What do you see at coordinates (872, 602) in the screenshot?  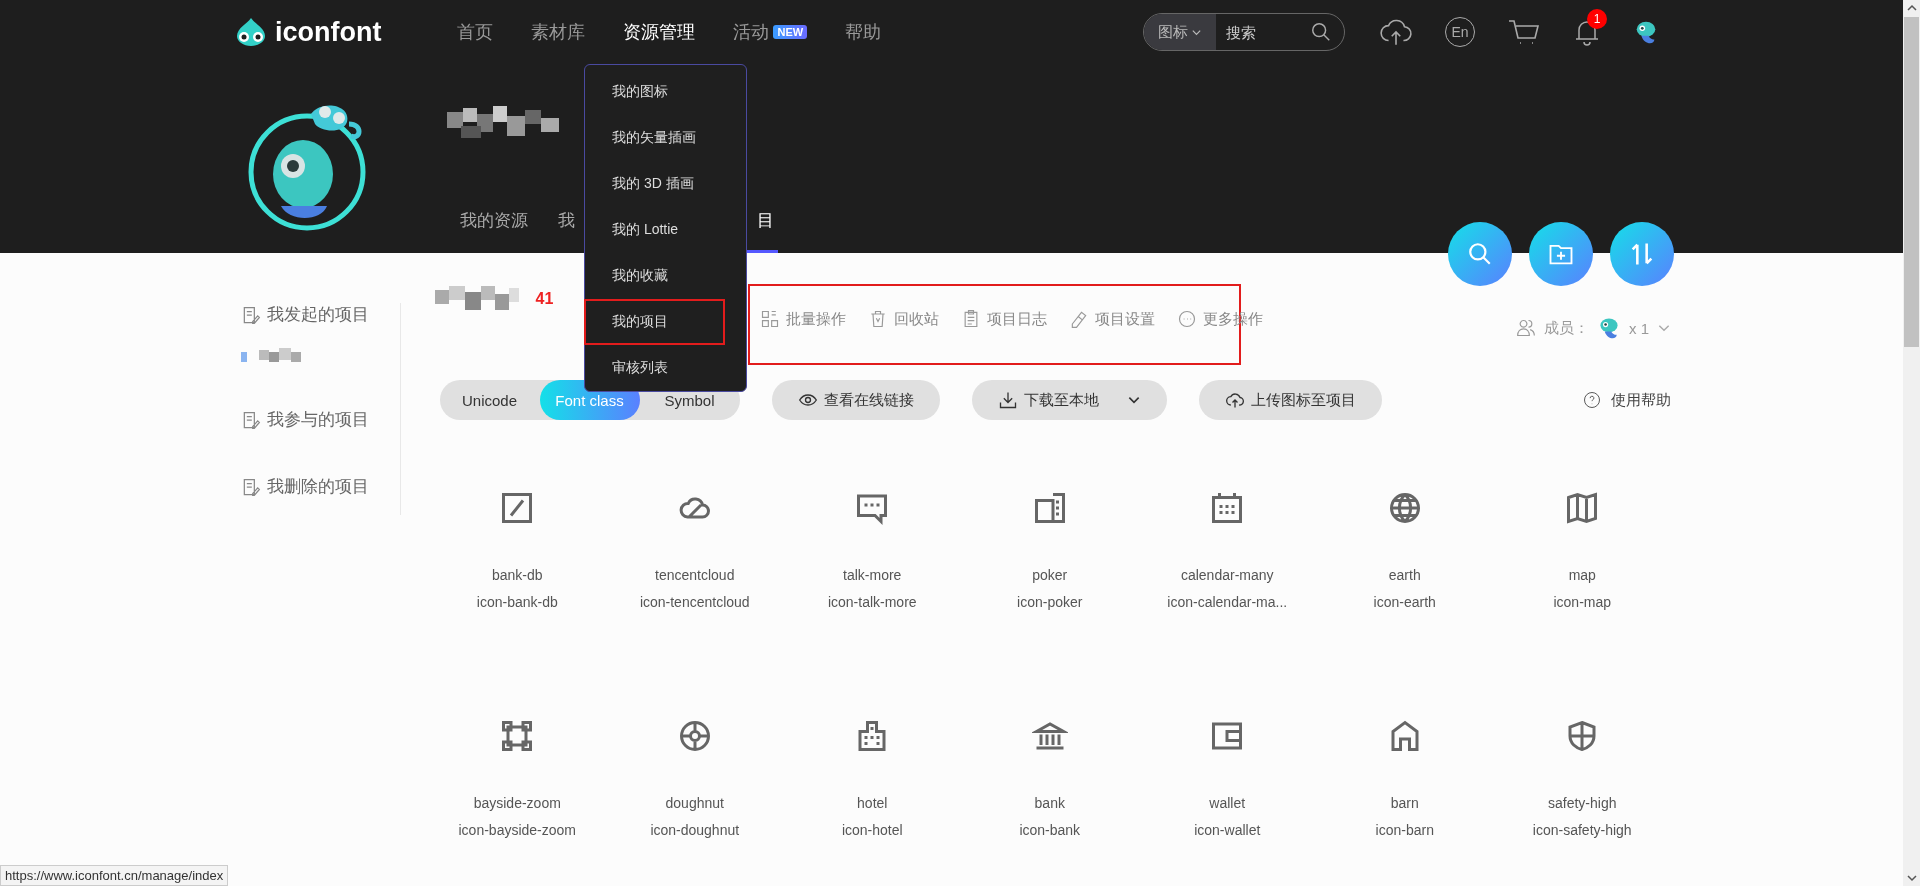 I see `icon-class-name: icon-talk-more` at bounding box center [872, 602].